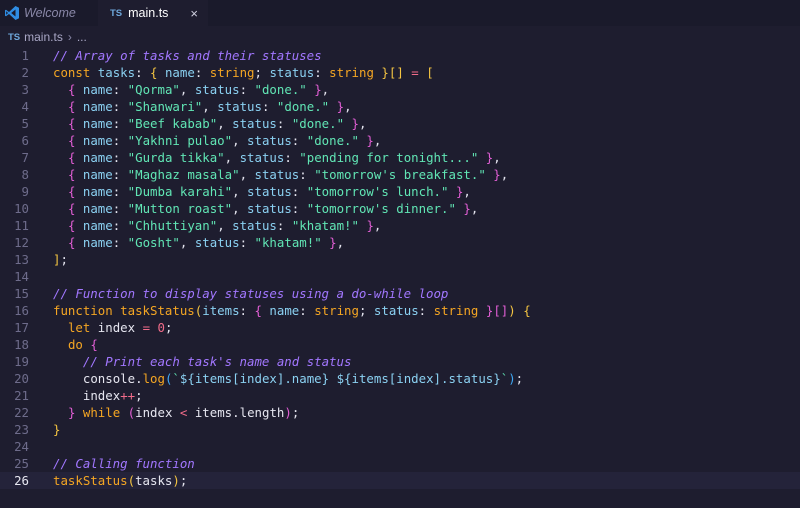  Describe the element at coordinates (25, 123) in the screenshot. I see `line-number: 5` at that location.